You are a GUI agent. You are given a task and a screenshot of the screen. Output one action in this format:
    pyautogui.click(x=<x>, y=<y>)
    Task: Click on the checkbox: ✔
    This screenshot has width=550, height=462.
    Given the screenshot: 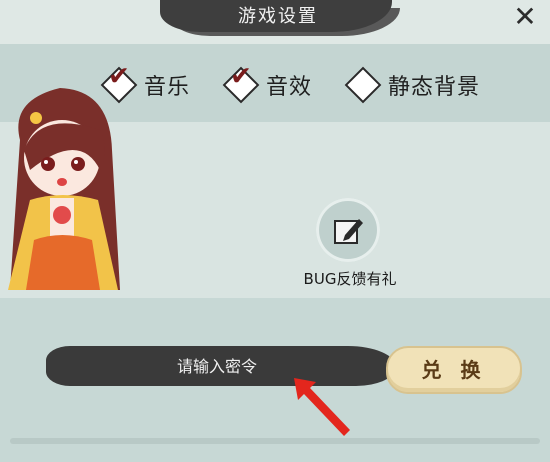 What is the action you would take?
    pyautogui.click(x=241, y=82)
    